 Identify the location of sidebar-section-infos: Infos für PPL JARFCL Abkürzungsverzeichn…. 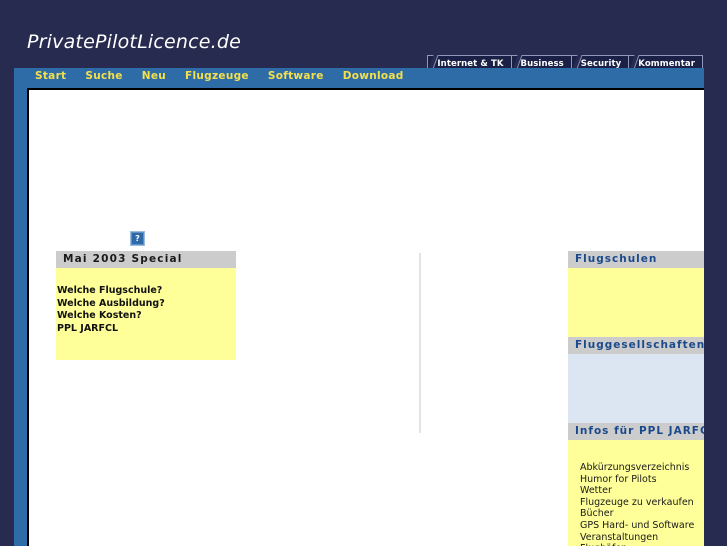
(636, 484).